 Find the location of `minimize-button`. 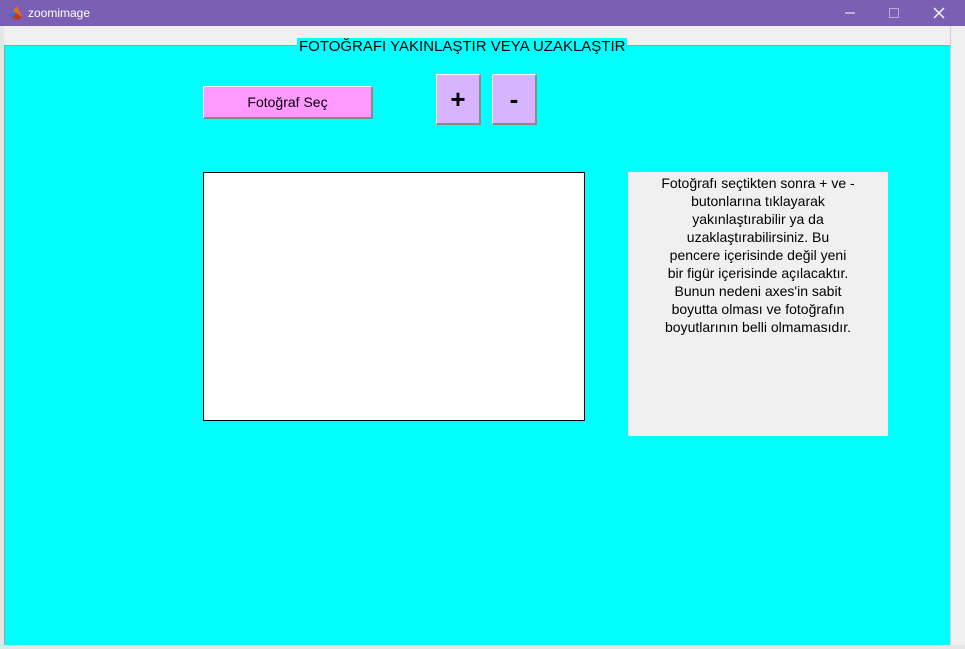

minimize-button is located at coordinates (850, 13).